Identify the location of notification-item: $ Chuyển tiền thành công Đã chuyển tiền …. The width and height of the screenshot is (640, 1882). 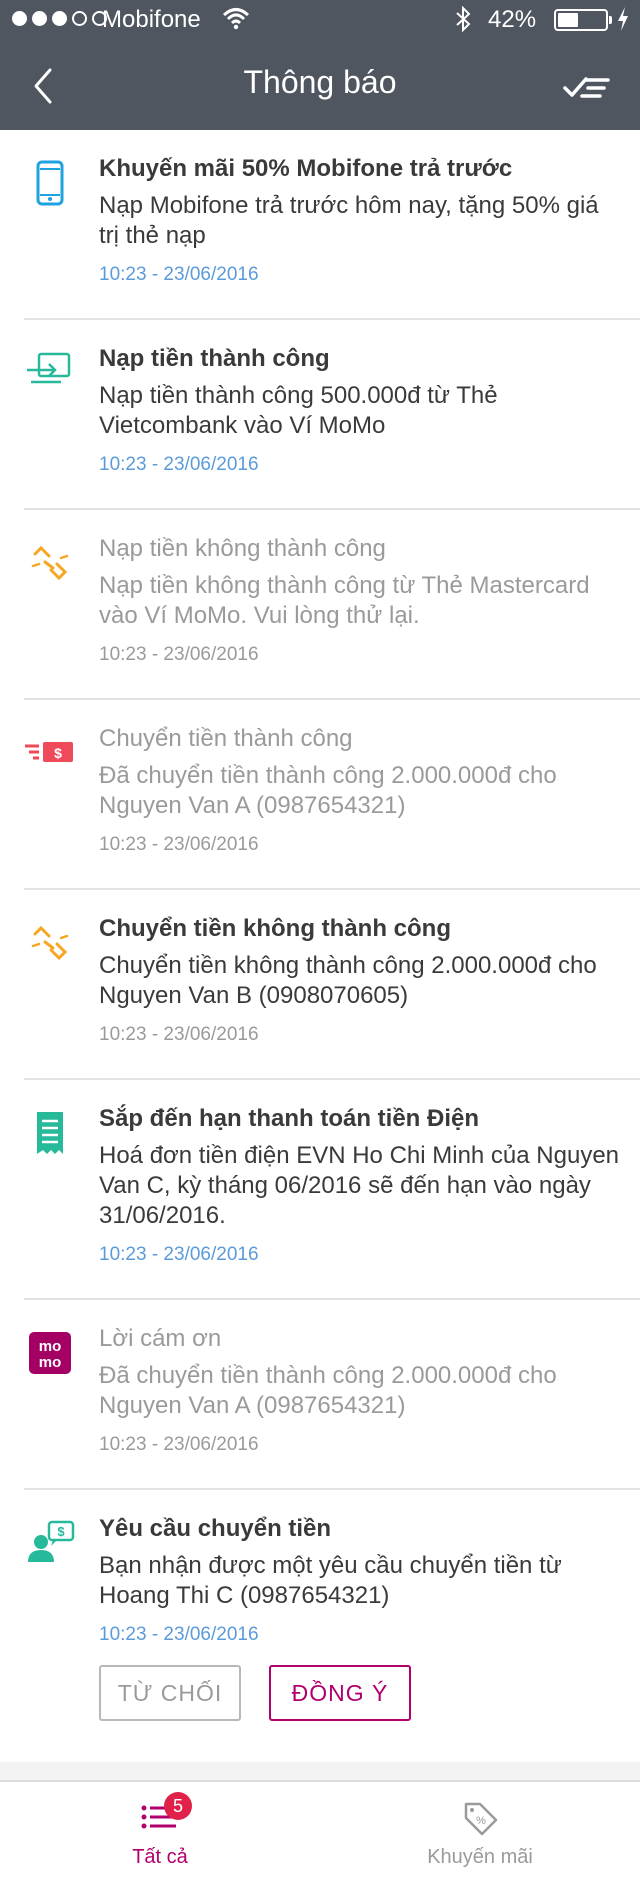
(320, 795).